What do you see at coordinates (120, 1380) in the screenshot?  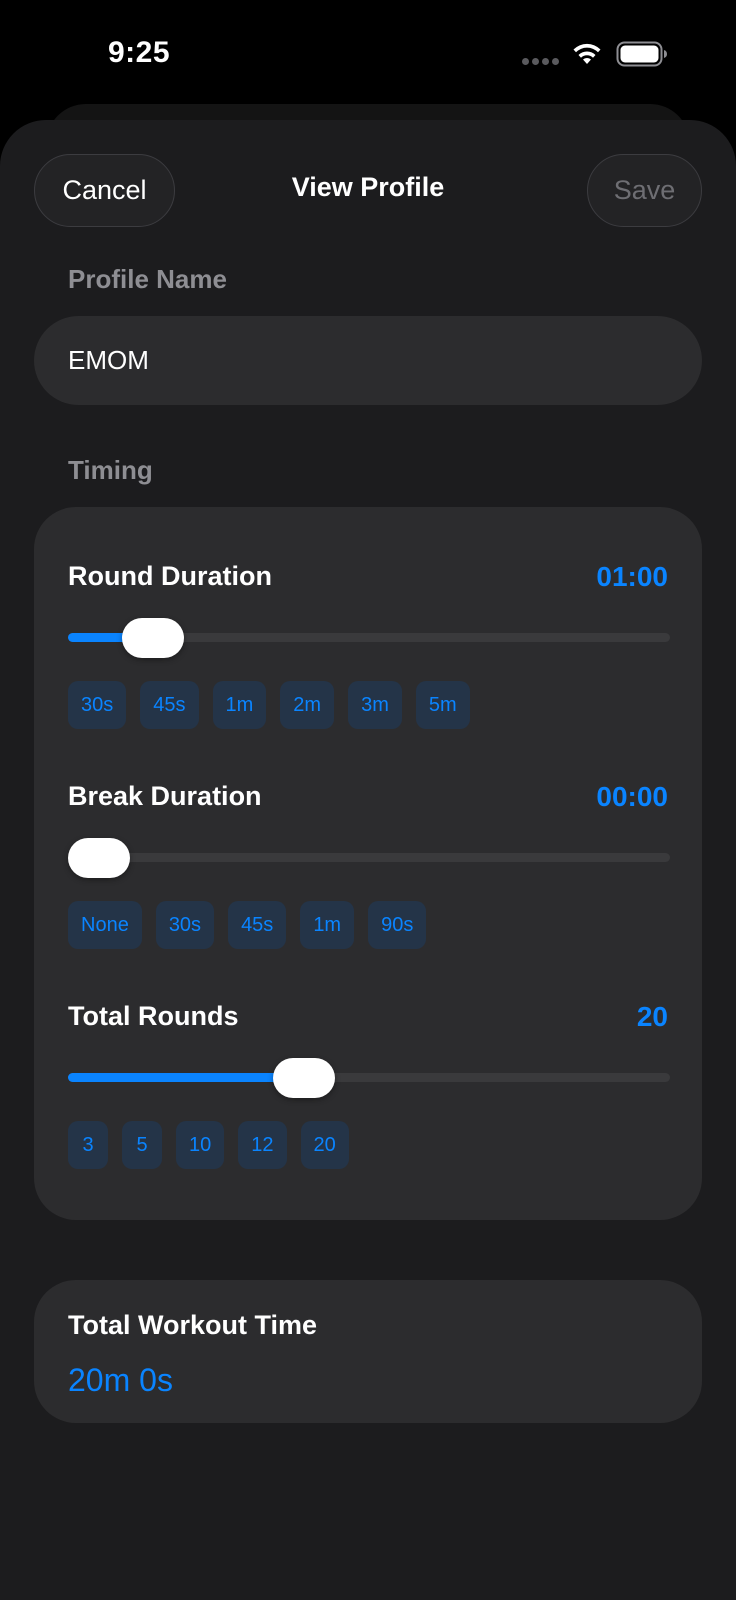 I see `total-workout-value: 20m 0s` at bounding box center [120, 1380].